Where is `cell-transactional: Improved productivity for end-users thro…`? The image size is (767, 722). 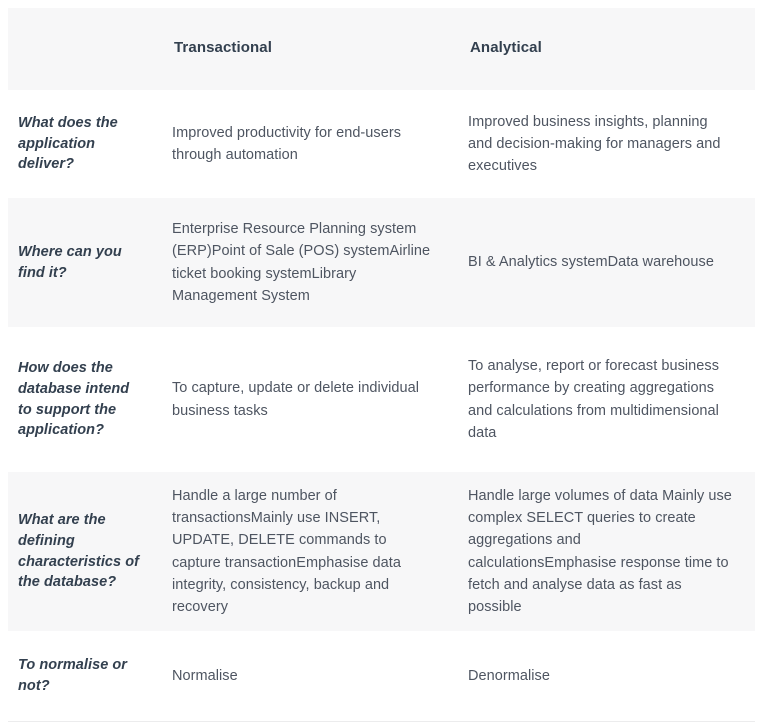
cell-transactional: Improved productivity for end-users thro… is located at coordinates (312, 144).